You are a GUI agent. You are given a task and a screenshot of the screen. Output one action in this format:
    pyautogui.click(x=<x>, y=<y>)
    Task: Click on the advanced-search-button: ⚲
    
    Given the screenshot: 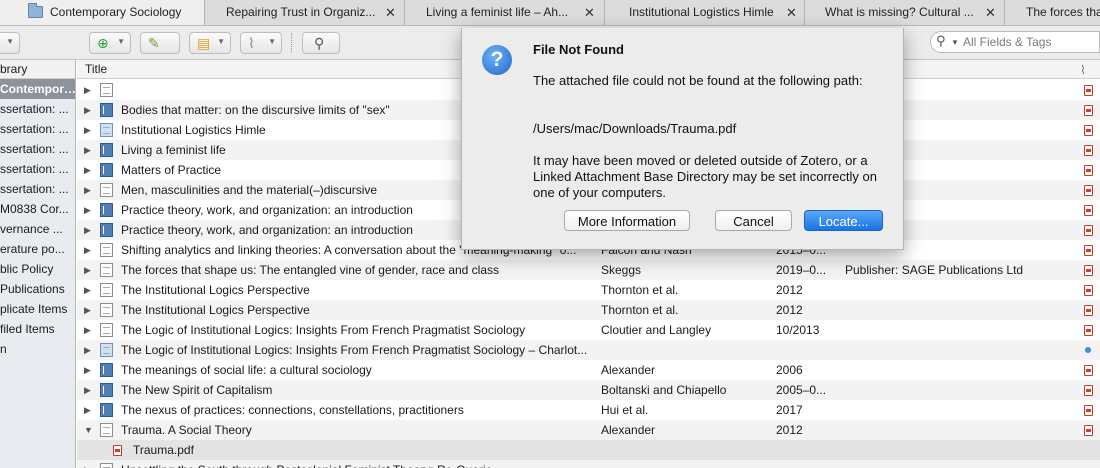 What is the action you would take?
    pyautogui.click(x=321, y=43)
    